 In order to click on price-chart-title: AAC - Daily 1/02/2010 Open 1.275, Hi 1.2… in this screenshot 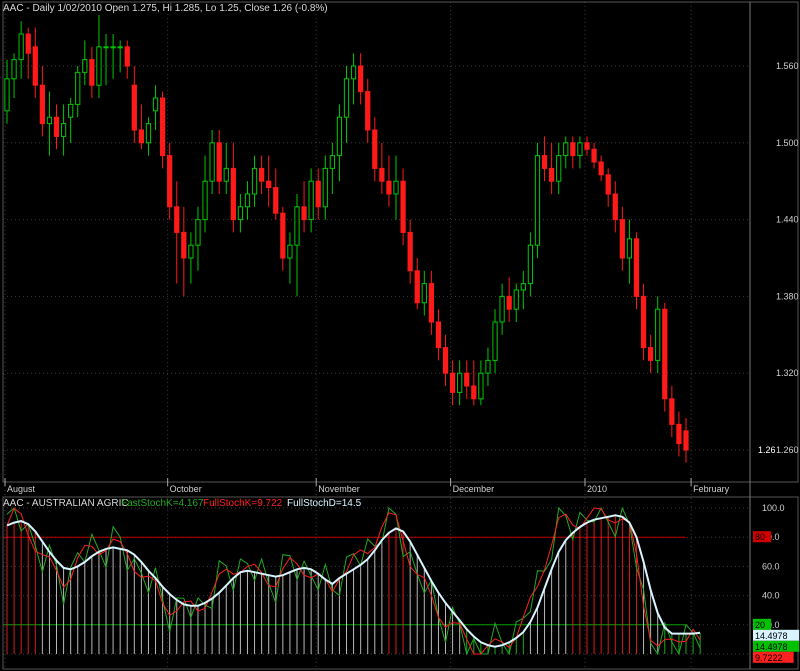, I will do `click(165, 8)`.